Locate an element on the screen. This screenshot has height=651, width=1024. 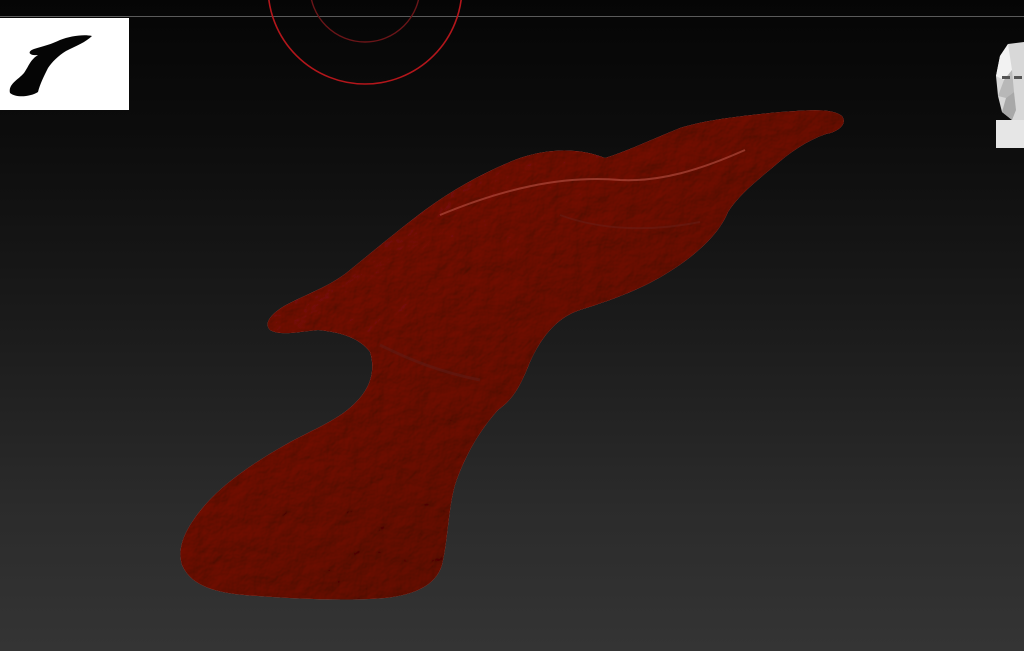
head-orientation-icon is located at coordinates (1007, 95).